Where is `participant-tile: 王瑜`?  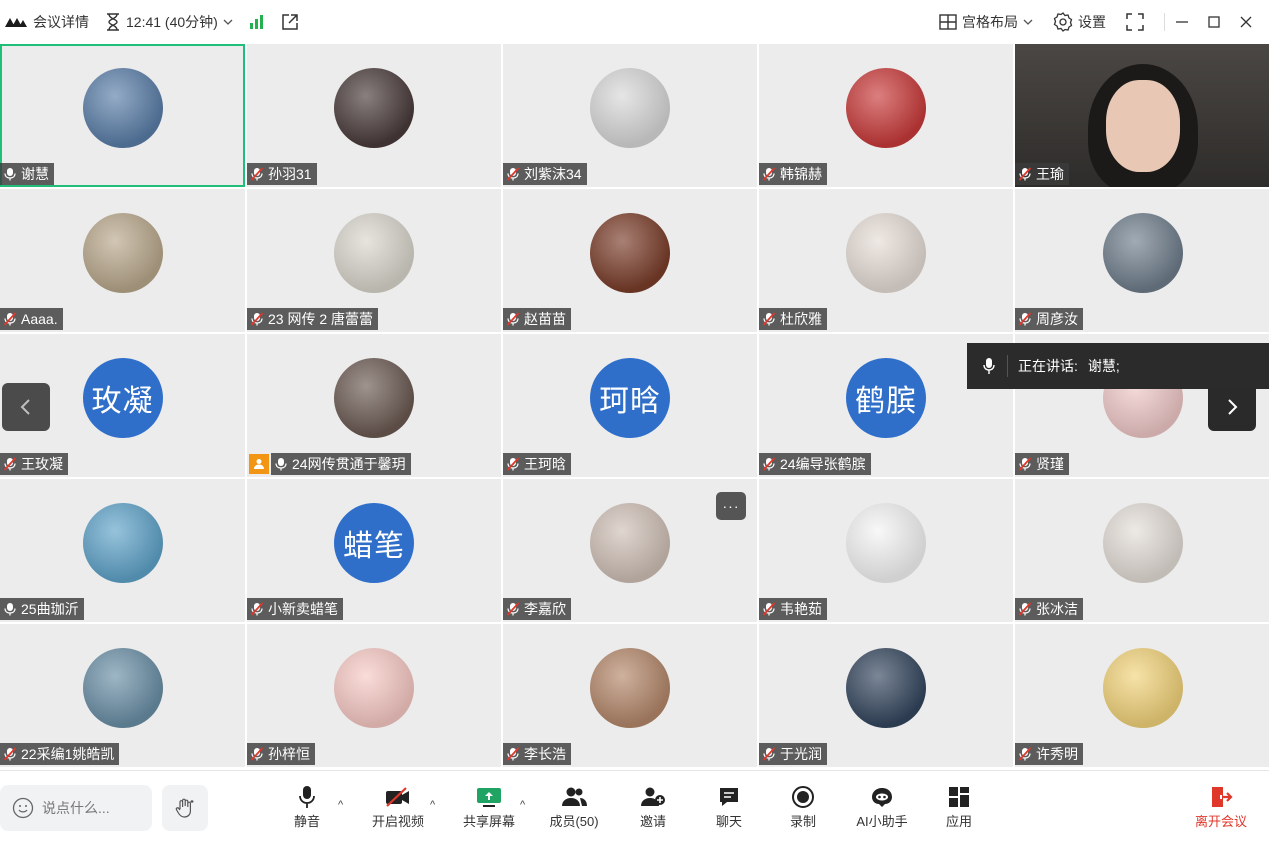 participant-tile: 王瑜 is located at coordinates (1142, 115).